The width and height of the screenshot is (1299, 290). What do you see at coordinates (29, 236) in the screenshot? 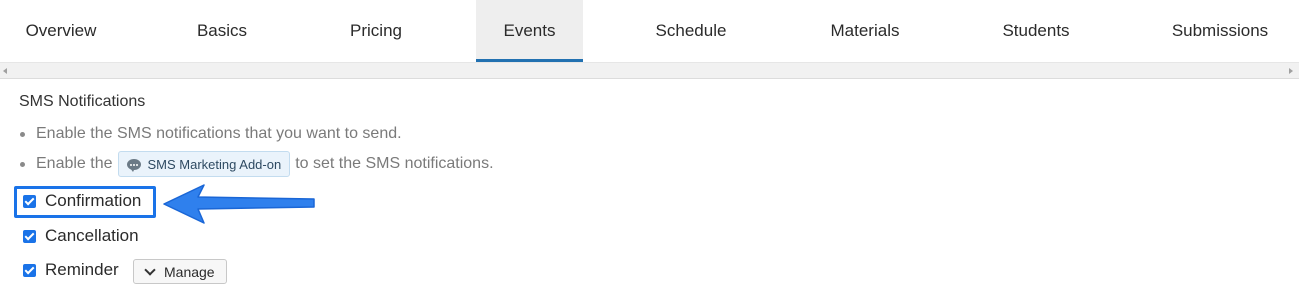
I see `cancellation-checkbox` at bounding box center [29, 236].